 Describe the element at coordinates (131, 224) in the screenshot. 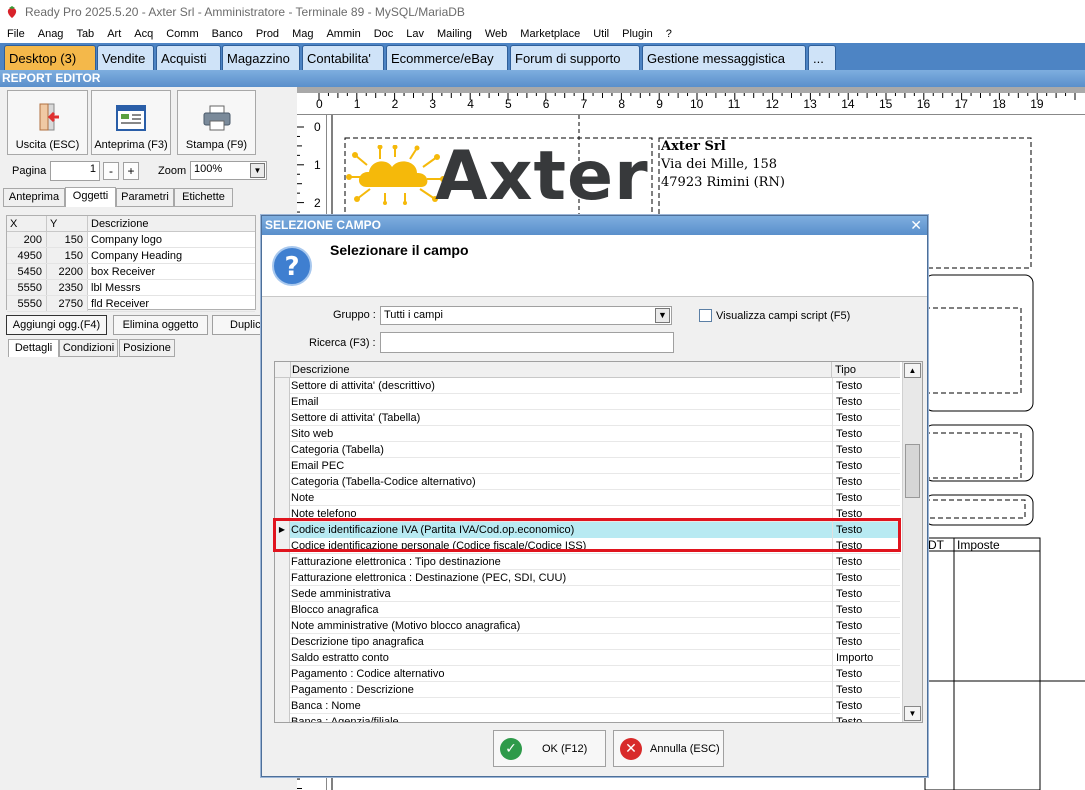

I see `objects-table-header: X Y Descrizione` at that location.